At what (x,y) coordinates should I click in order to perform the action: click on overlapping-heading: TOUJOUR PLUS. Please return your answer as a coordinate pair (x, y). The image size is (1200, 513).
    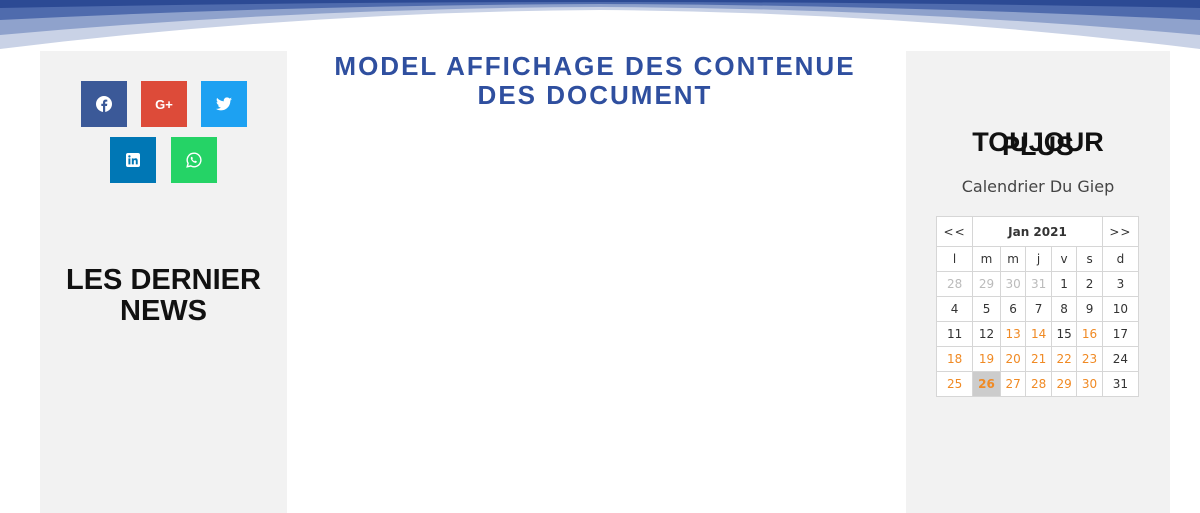
    Looking at the image, I should click on (1038, 147).